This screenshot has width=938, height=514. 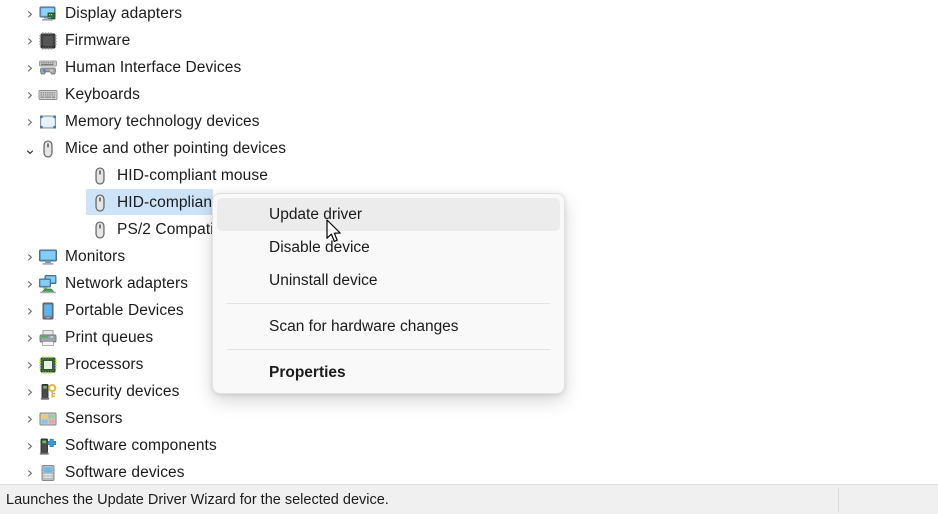 I want to click on security-device-icon, so click(x=48, y=392).